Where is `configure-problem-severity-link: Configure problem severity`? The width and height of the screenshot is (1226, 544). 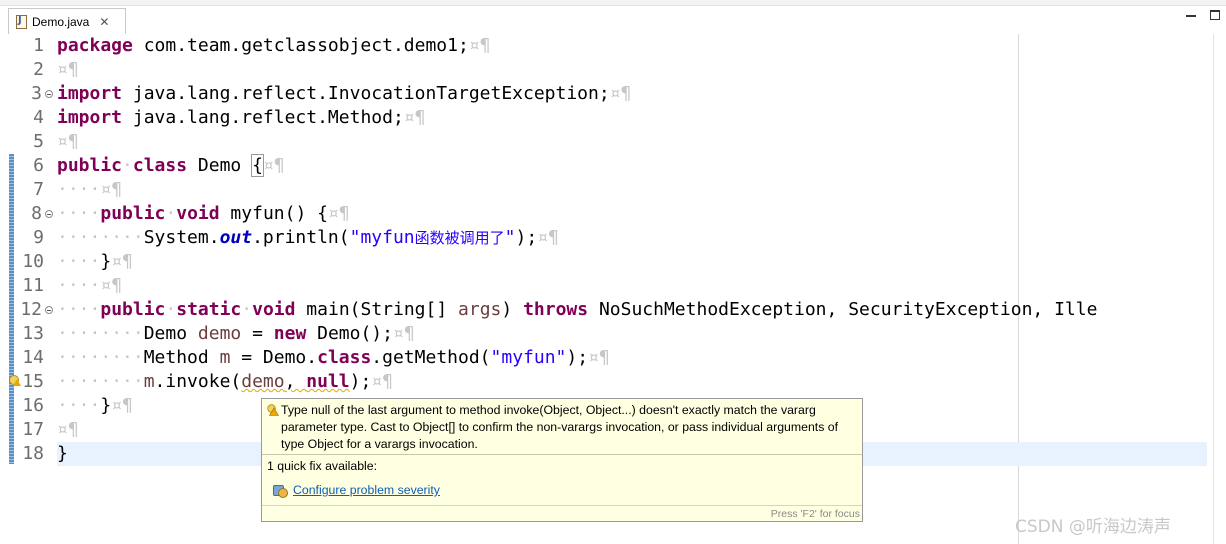
configure-problem-severity-link: Configure problem severity is located at coordinates (366, 490).